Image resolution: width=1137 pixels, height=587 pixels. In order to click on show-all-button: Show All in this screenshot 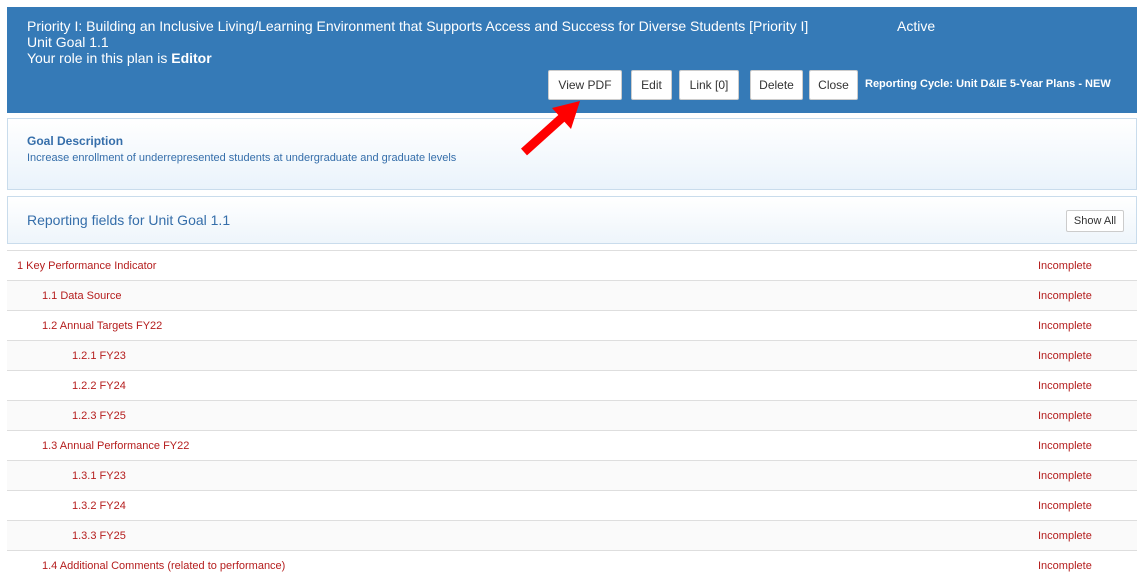, I will do `click(1095, 221)`.